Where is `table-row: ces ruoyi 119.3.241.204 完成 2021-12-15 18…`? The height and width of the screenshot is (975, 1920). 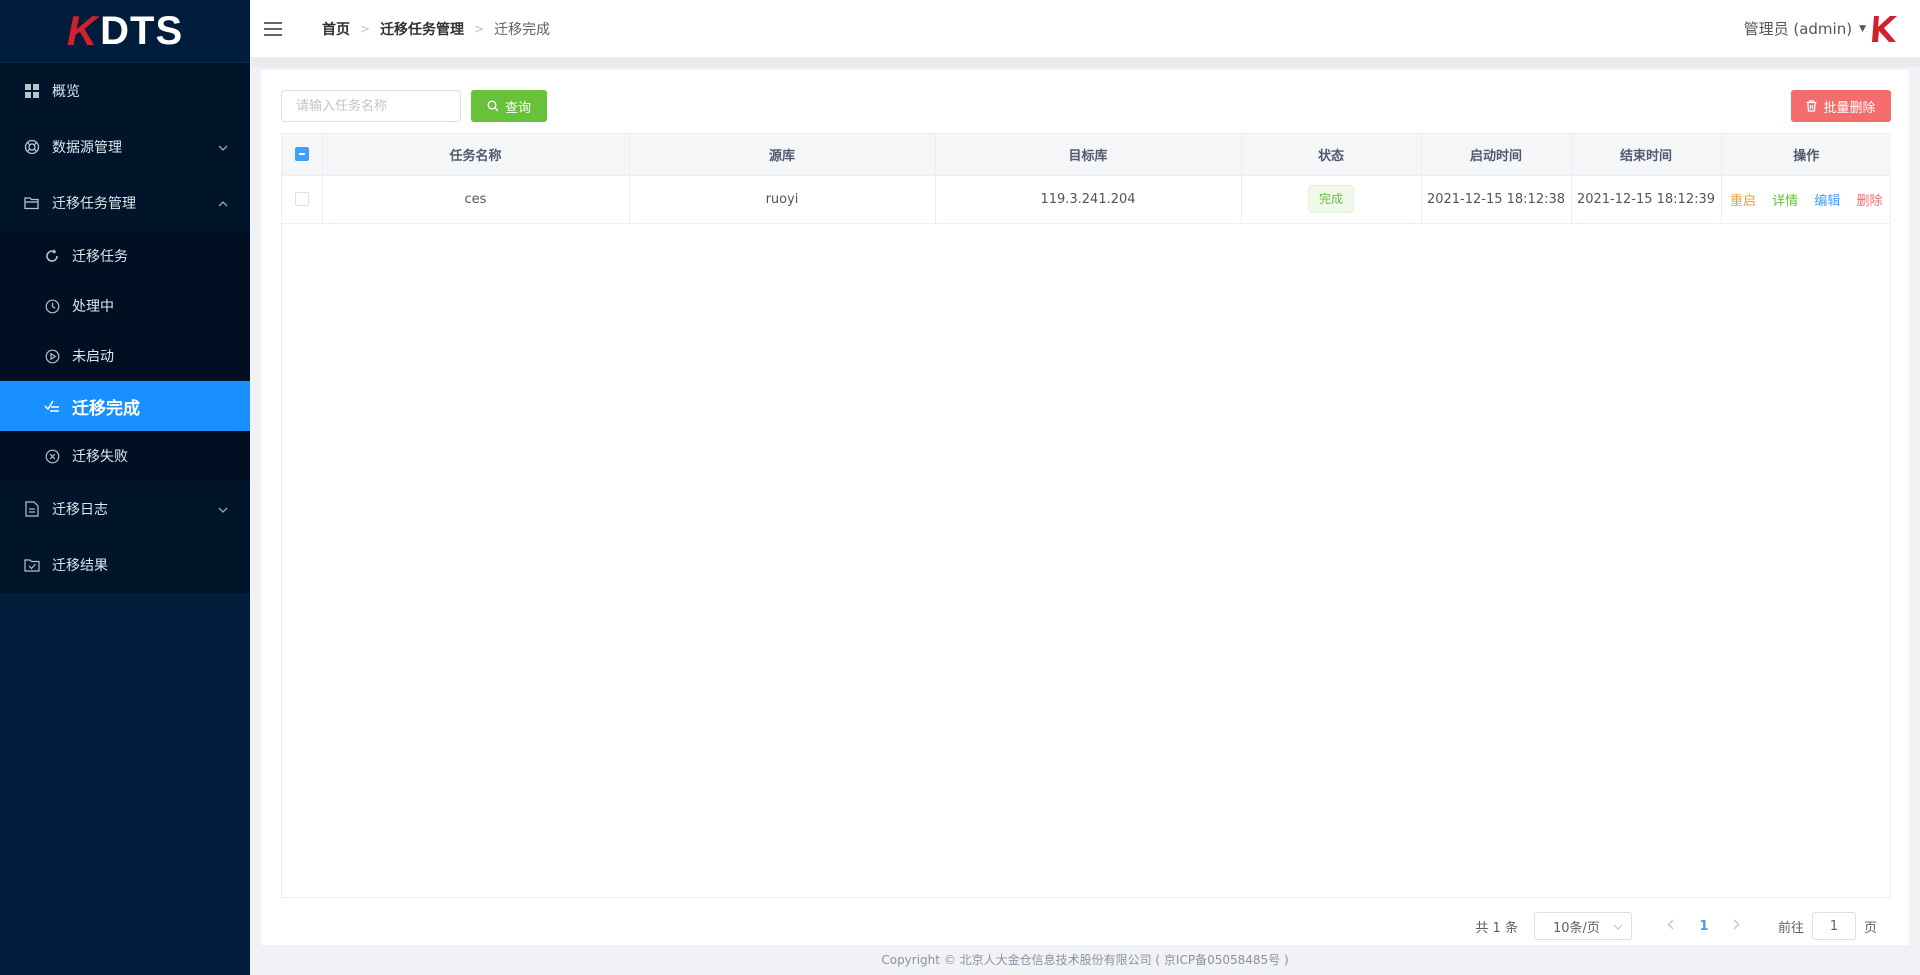 table-row: ces ruoyi 119.3.241.204 完成 2021-12-15 18… is located at coordinates (1086, 199).